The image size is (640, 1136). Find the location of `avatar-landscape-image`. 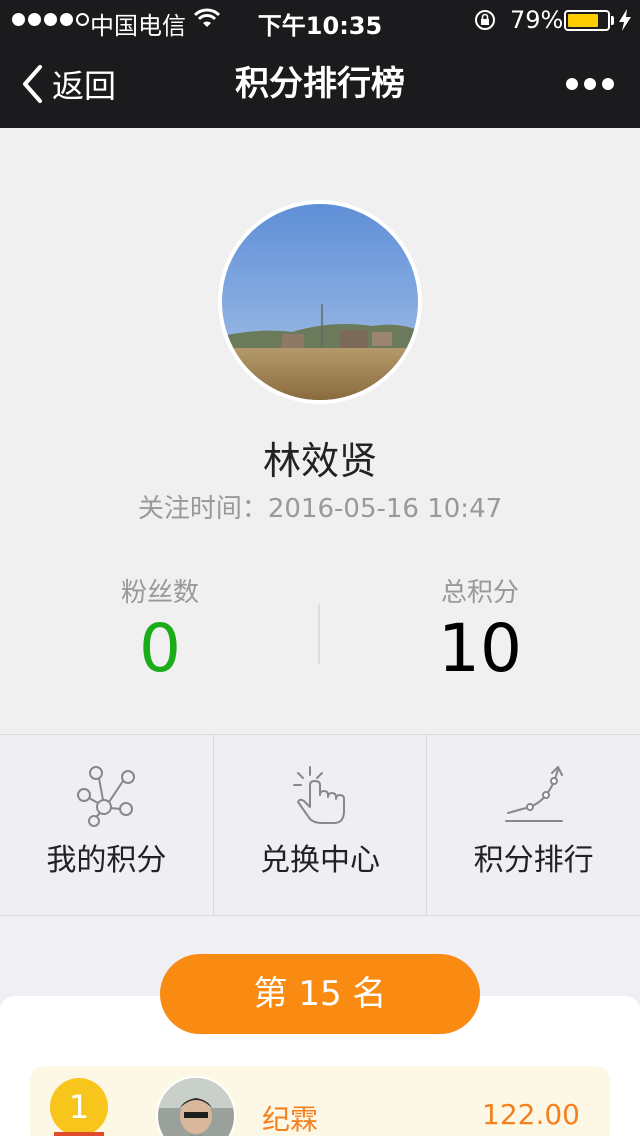

avatar-landscape-image is located at coordinates (320, 302).